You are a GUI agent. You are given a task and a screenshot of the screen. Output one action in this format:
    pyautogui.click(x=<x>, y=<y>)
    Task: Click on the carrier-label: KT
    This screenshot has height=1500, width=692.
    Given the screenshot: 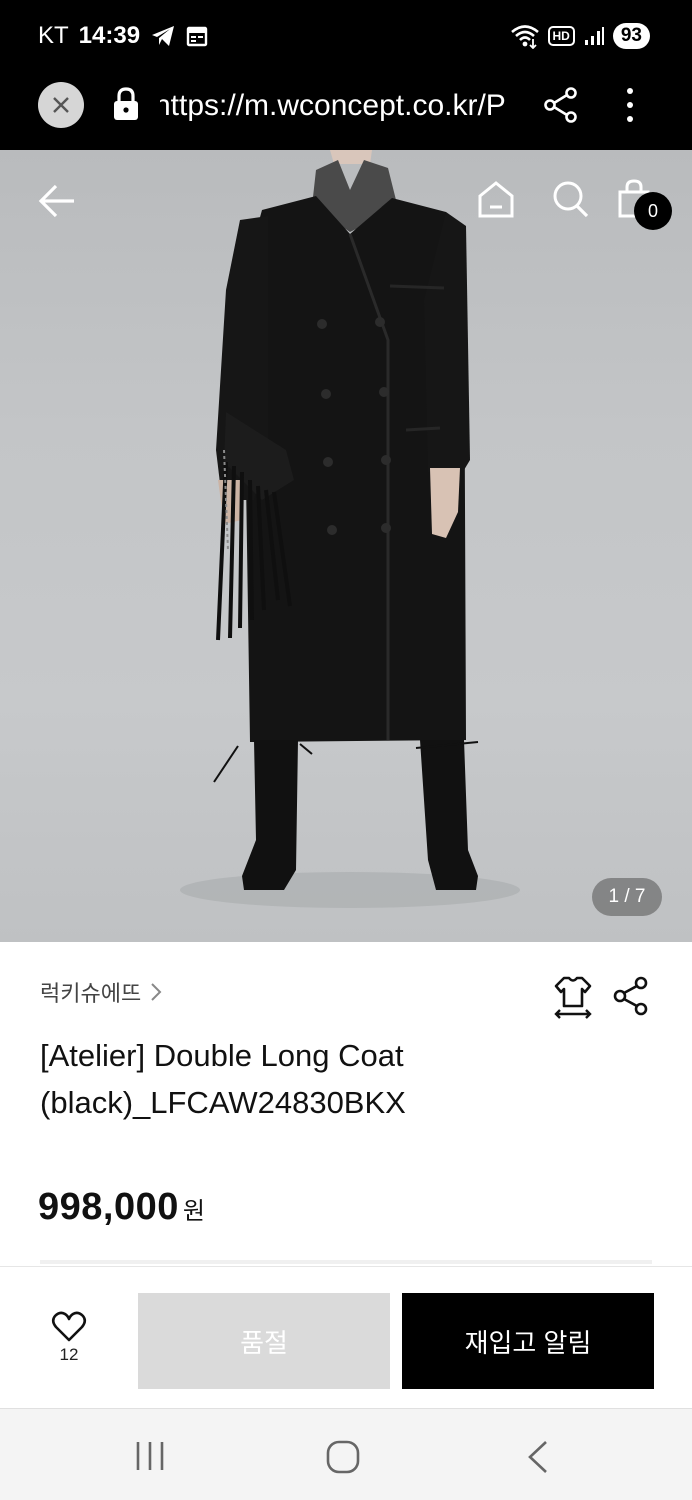 What is the action you would take?
    pyautogui.click(x=53, y=35)
    